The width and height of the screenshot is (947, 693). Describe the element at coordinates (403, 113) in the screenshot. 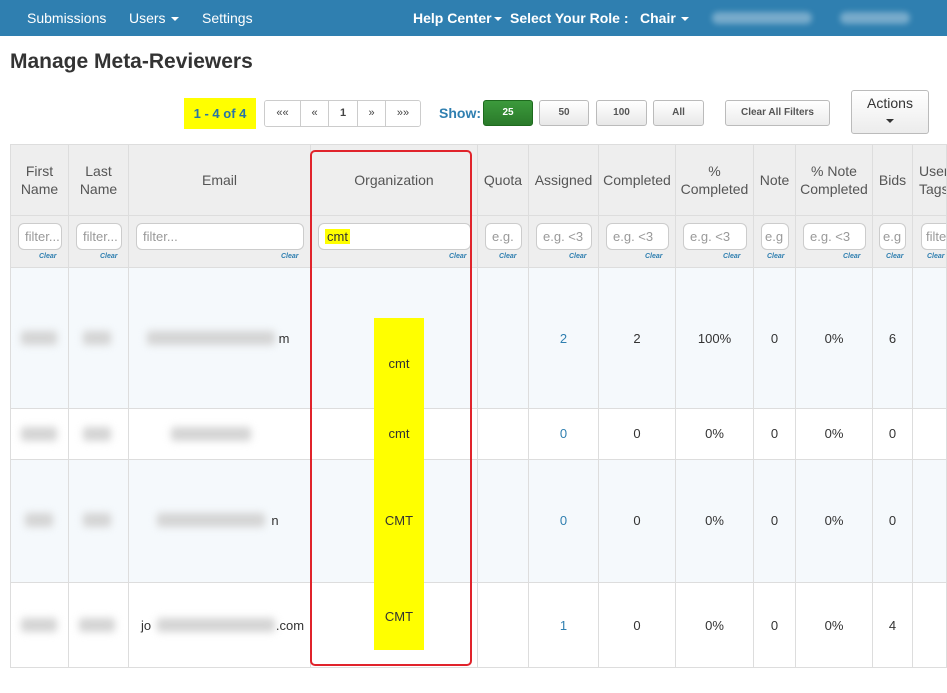

I see `last-page-button: »»` at that location.